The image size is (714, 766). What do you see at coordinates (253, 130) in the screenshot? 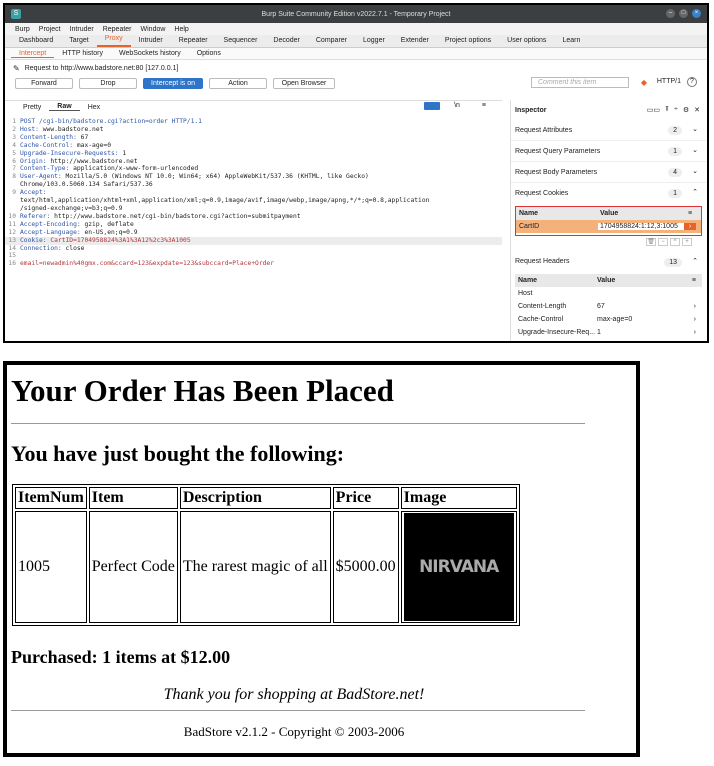
I see `request-line: 2 Host: www.badstore.net` at bounding box center [253, 130].